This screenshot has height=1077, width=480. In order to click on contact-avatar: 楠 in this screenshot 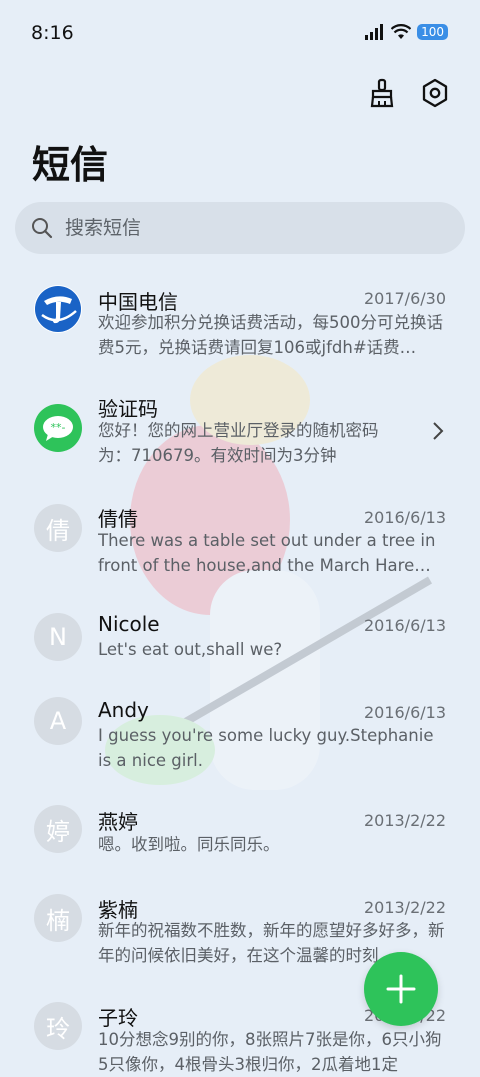, I will do `click(58, 918)`.